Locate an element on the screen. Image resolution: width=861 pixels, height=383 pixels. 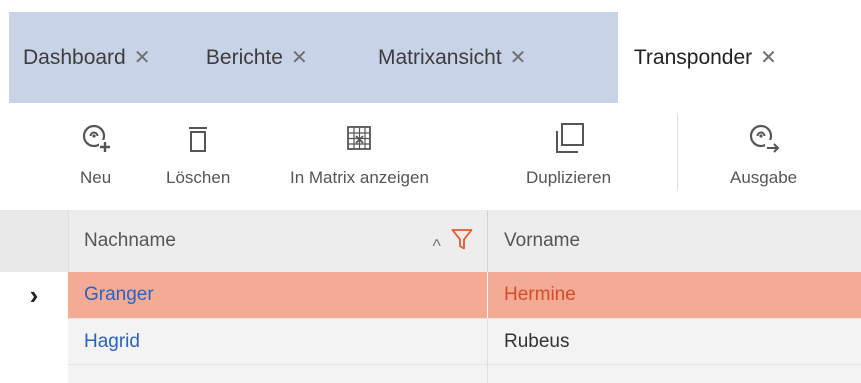
table-row-partial is located at coordinates (430, 373).